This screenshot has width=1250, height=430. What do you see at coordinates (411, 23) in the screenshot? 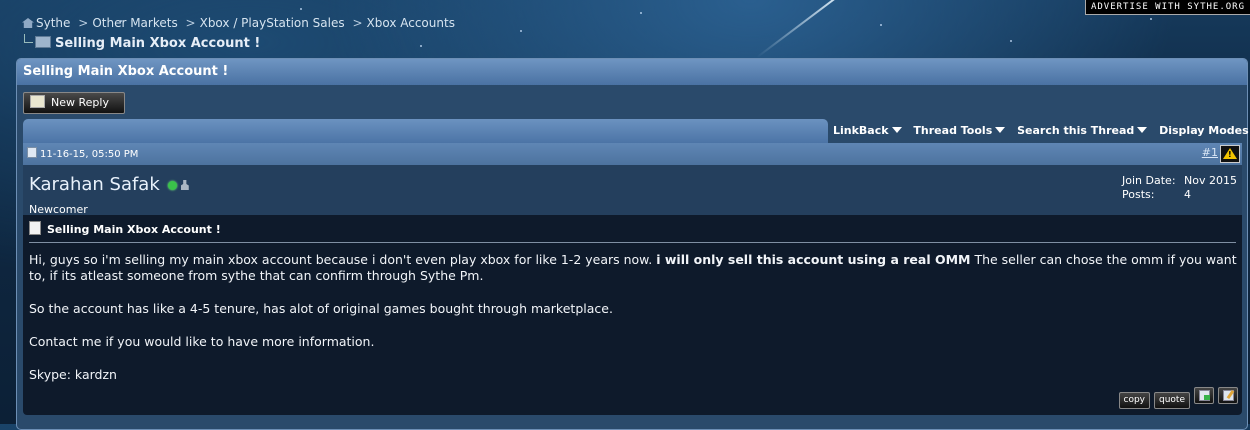
I see `breadcrumb-xbox-accounts: Xbox Accounts` at bounding box center [411, 23].